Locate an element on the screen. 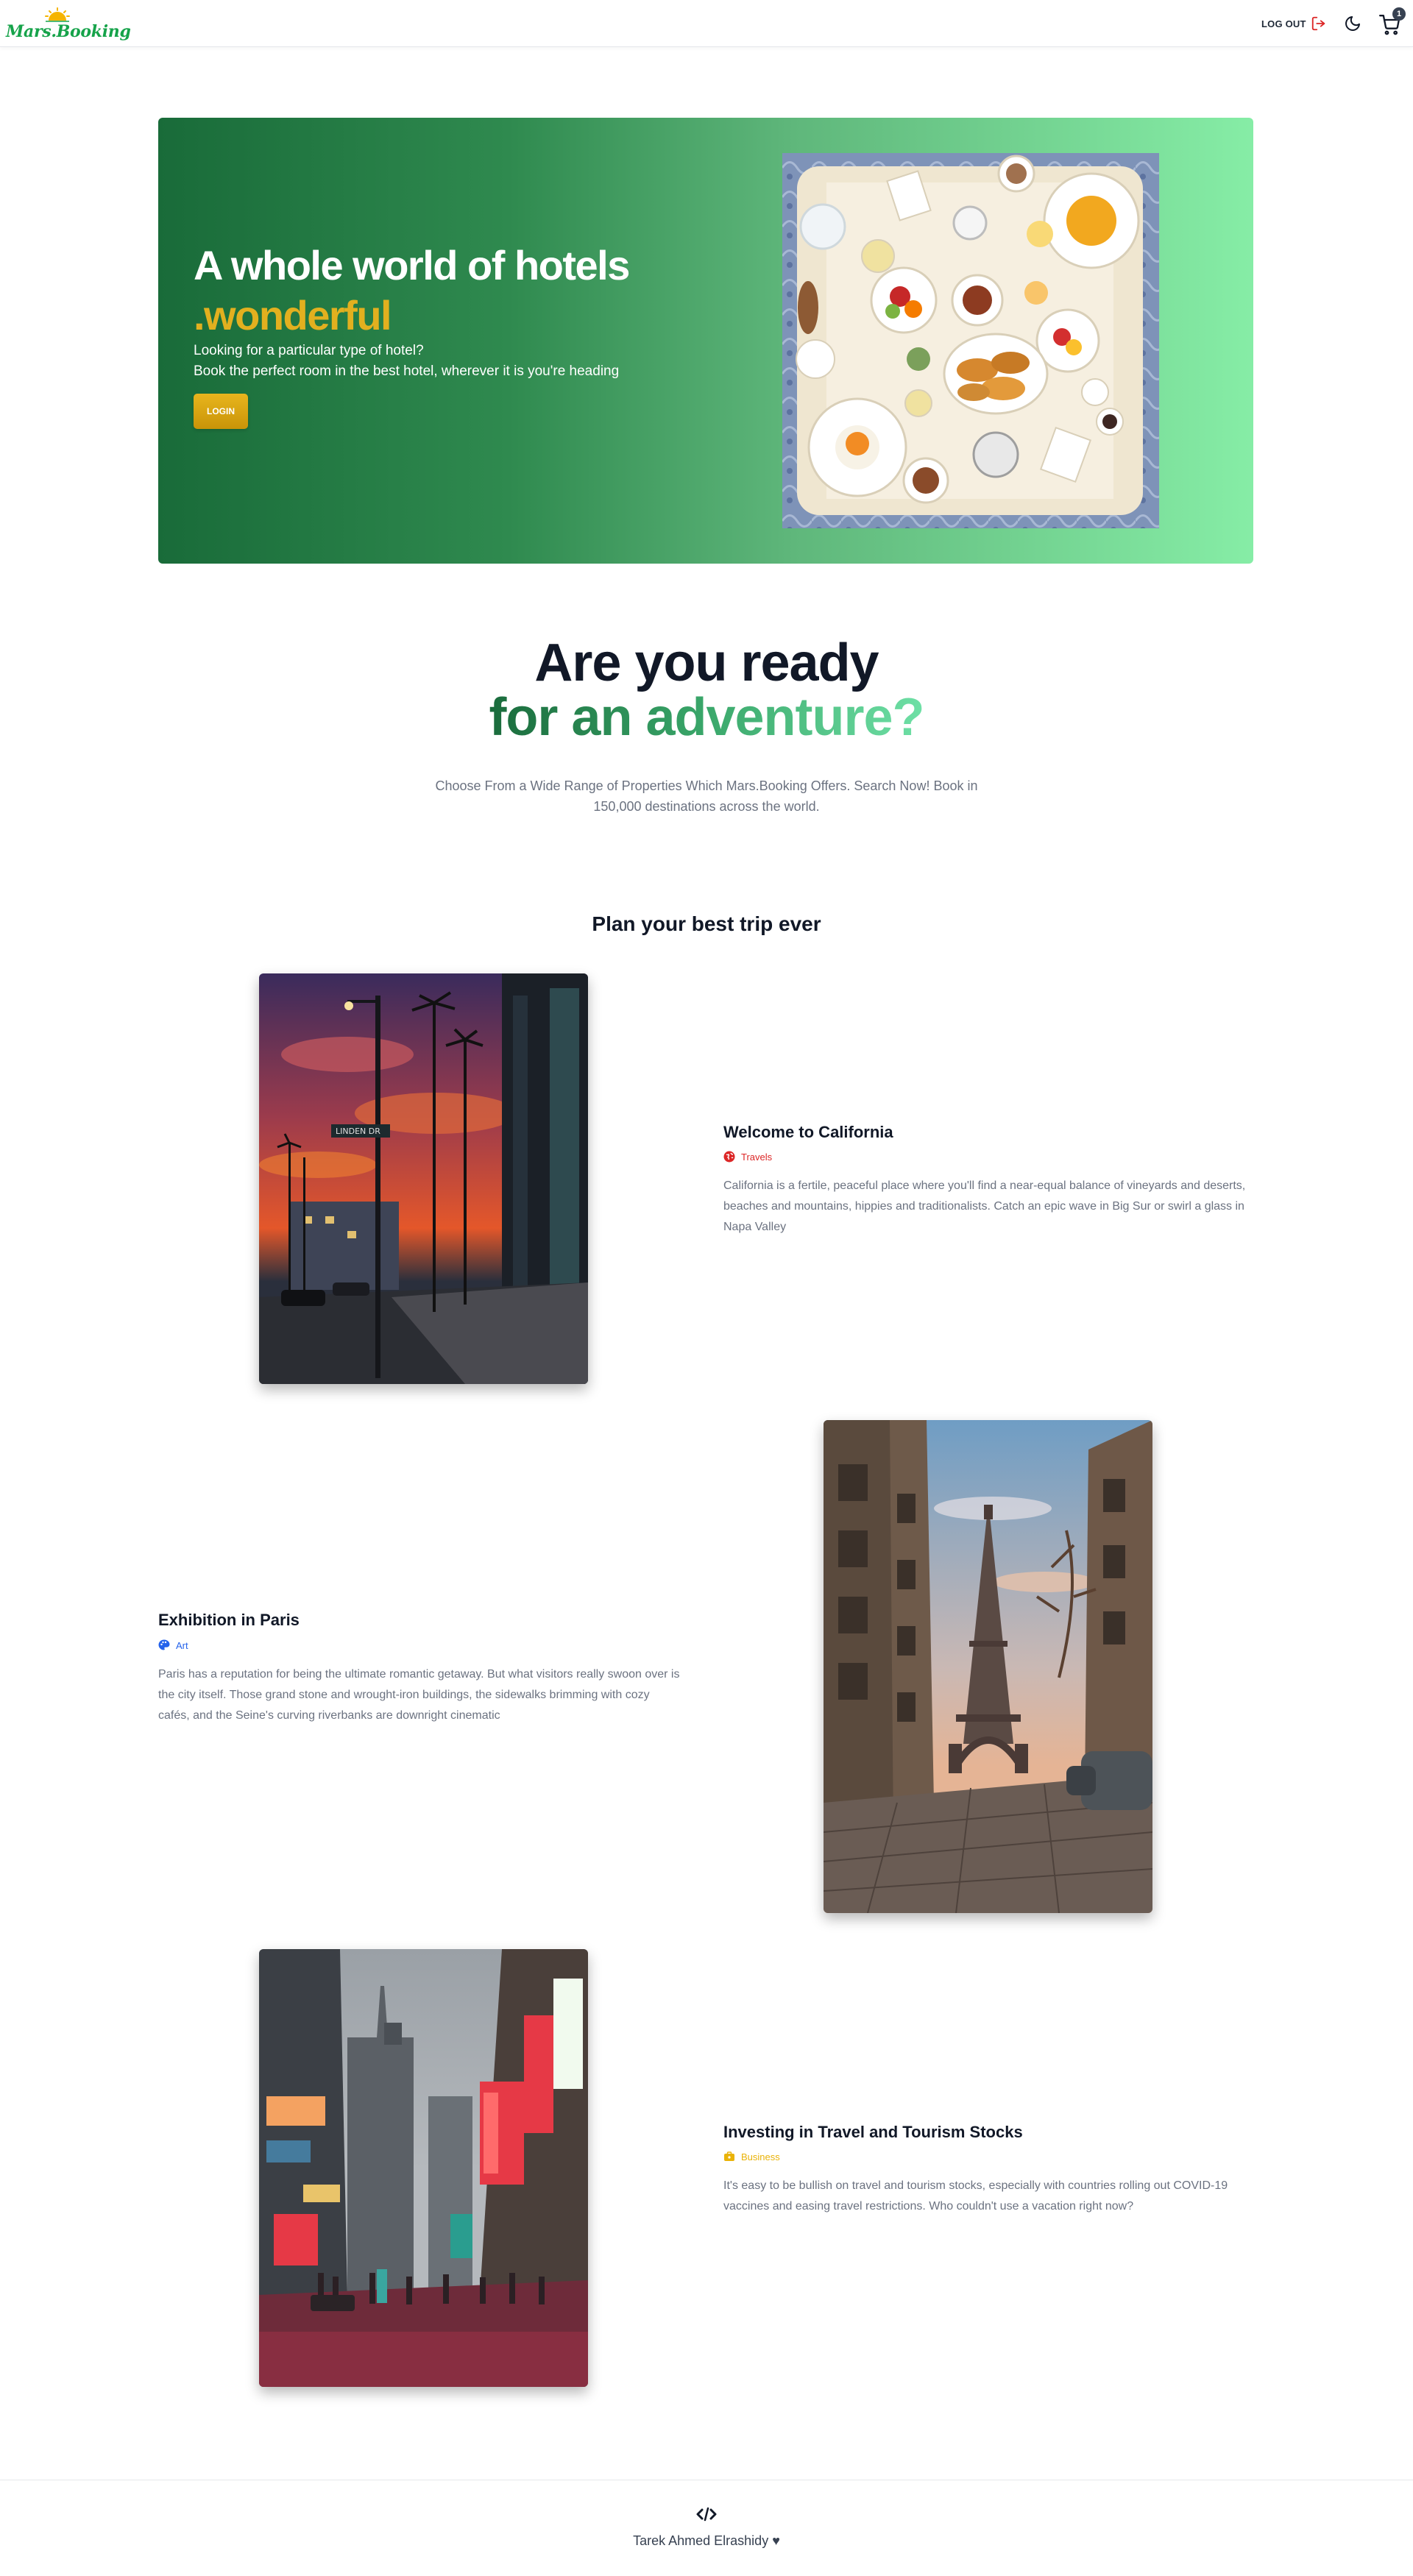  brand-logo: Mars.Booking is located at coordinates (68, 23).